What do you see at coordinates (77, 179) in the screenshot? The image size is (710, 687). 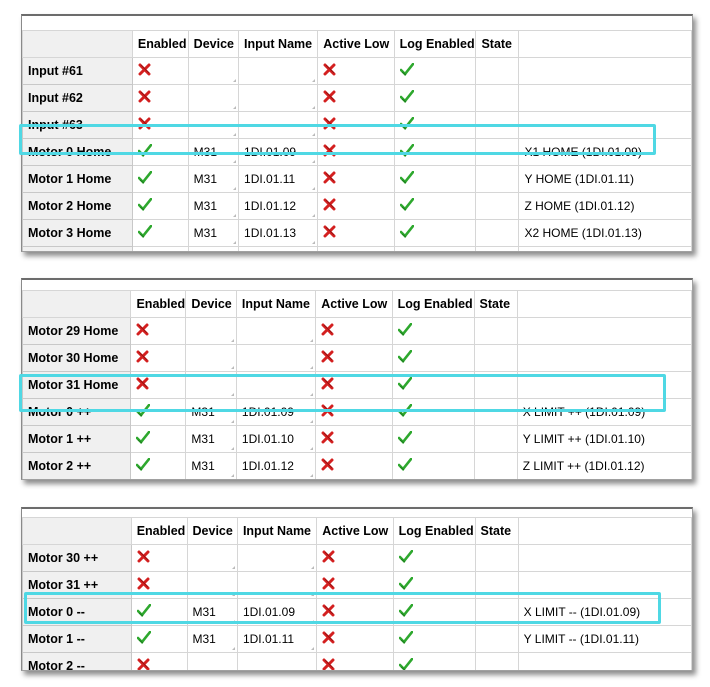 I see `row-header: Motor 1 Home` at bounding box center [77, 179].